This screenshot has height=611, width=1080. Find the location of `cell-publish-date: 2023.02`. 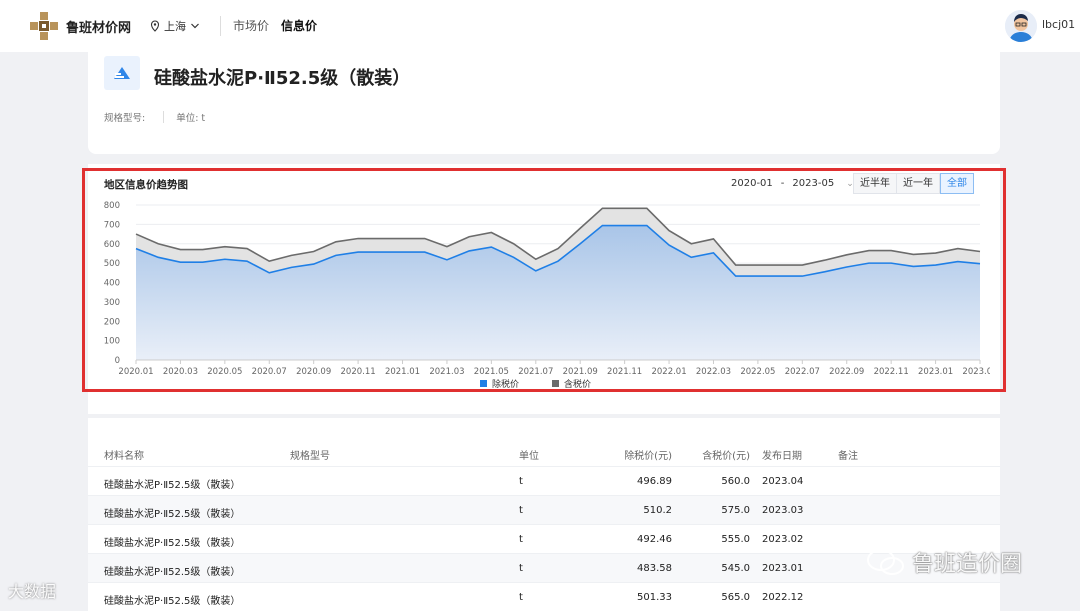

cell-publish-date: 2023.02 is located at coordinates (783, 539).